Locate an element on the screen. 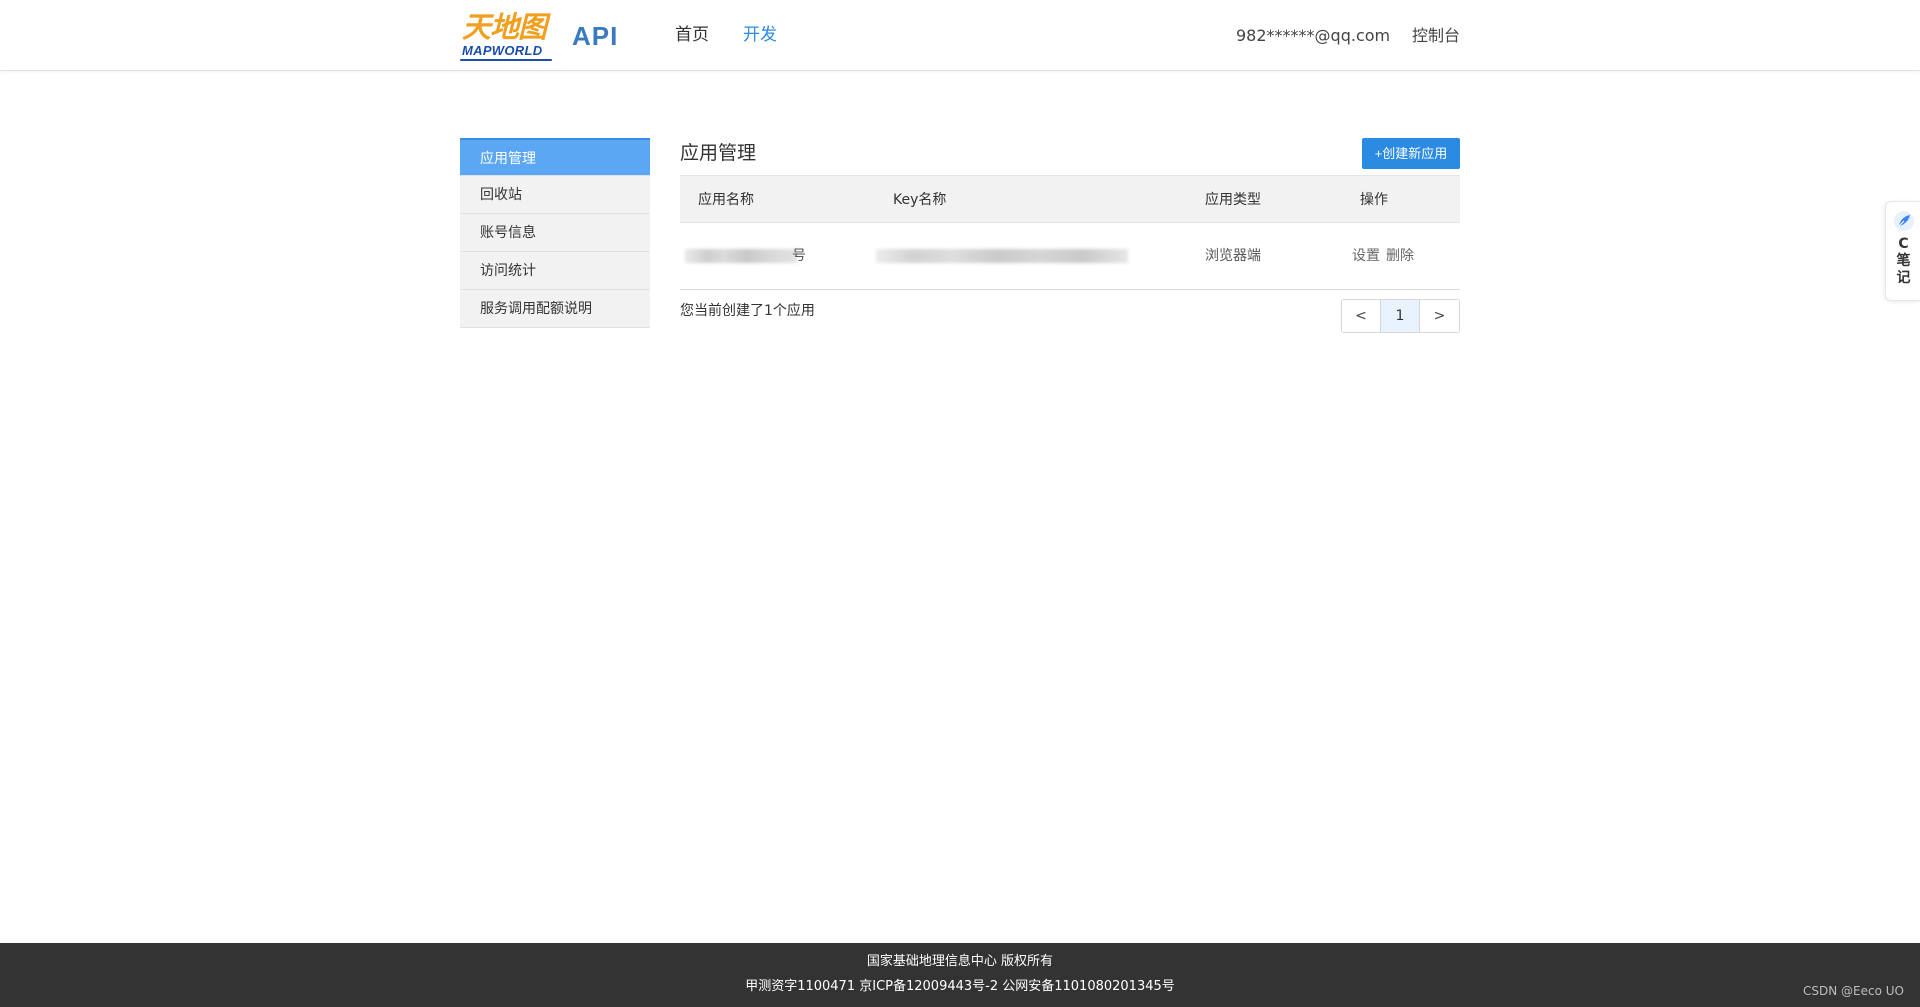 The image size is (1920, 1007). redacted-key-name is located at coordinates (1002, 256).